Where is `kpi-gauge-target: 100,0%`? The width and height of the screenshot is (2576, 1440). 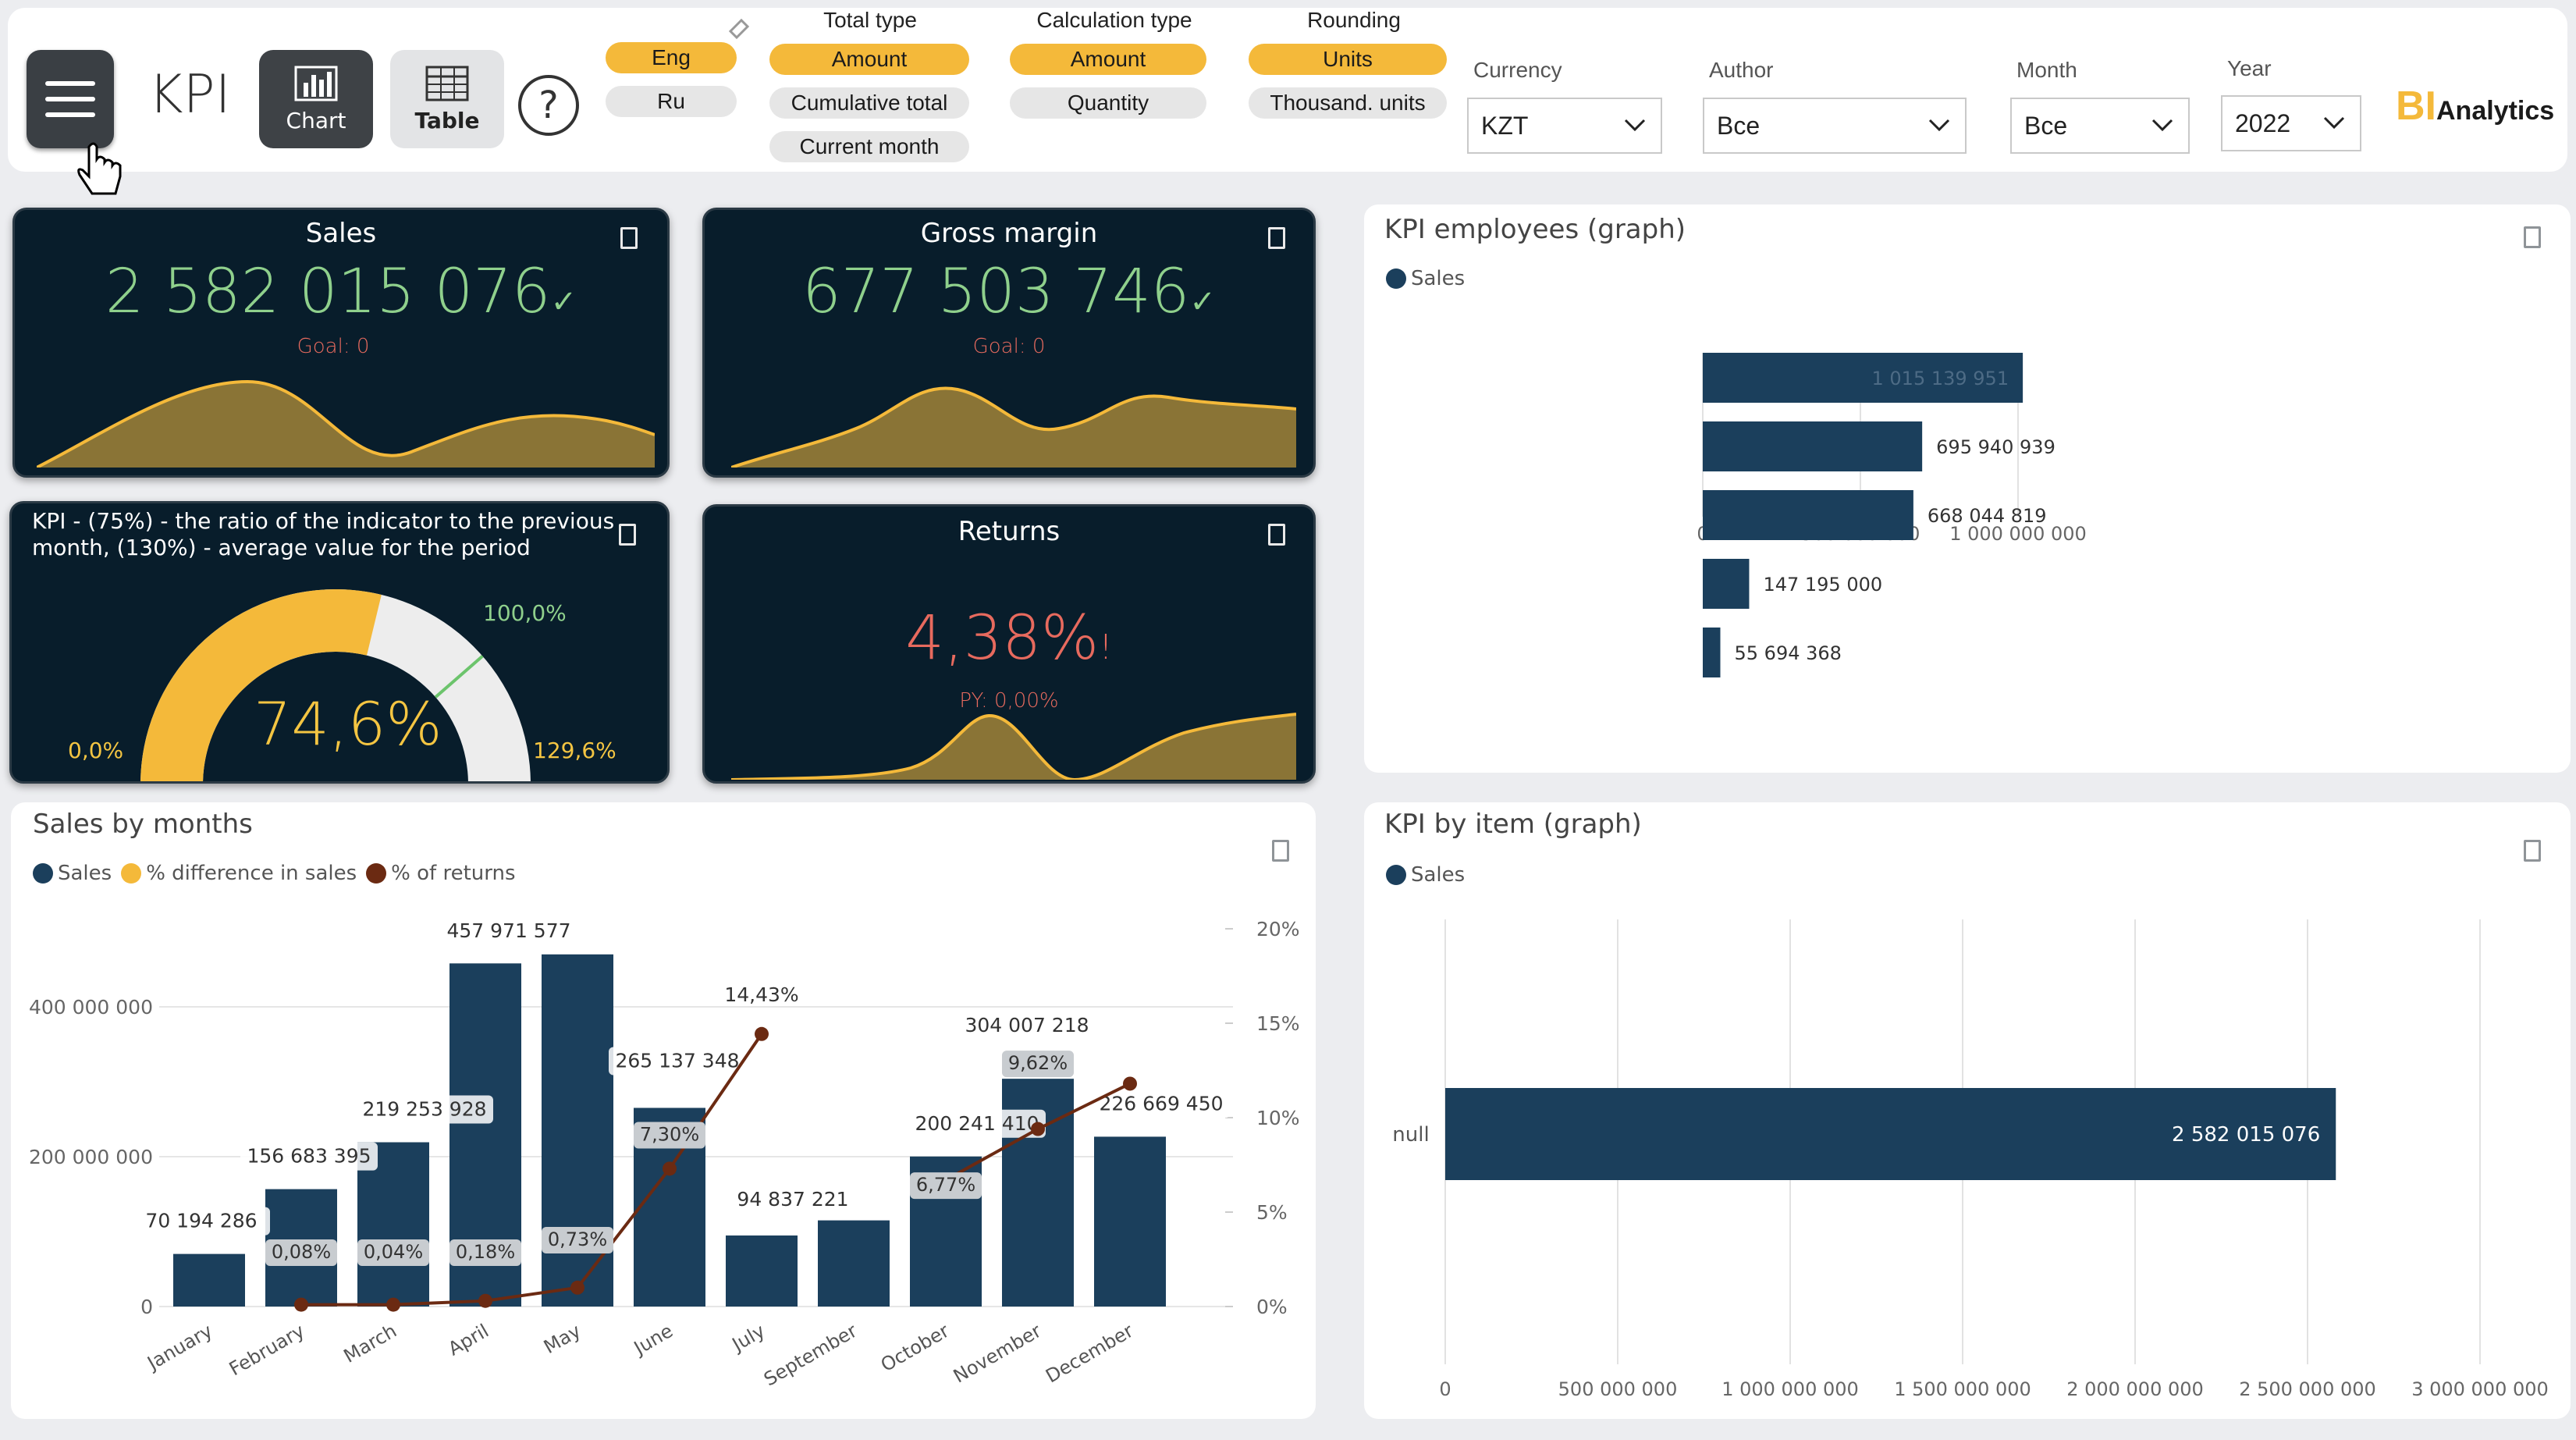 kpi-gauge-target: 100,0% is located at coordinates (525, 613).